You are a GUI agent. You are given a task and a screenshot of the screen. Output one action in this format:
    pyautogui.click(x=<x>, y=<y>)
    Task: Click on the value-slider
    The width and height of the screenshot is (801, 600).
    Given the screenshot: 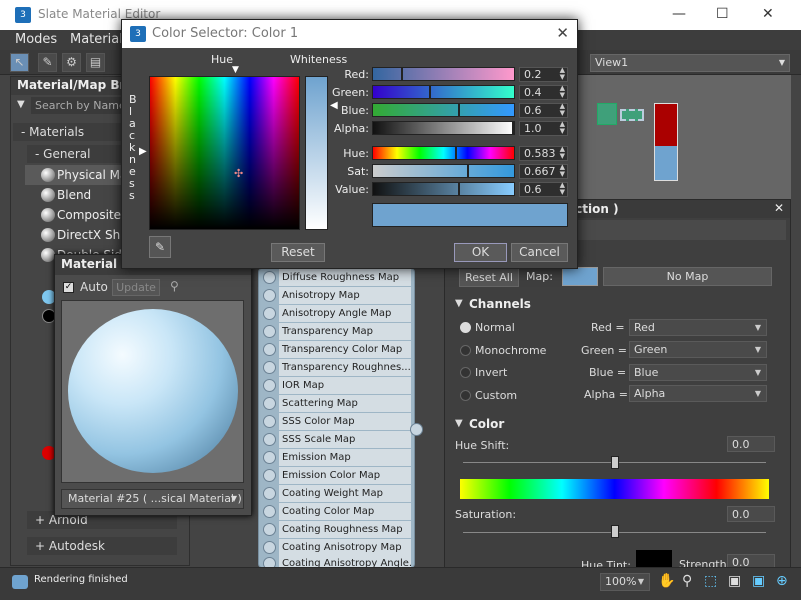 What is the action you would take?
    pyautogui.click(x=443, y=189)
    